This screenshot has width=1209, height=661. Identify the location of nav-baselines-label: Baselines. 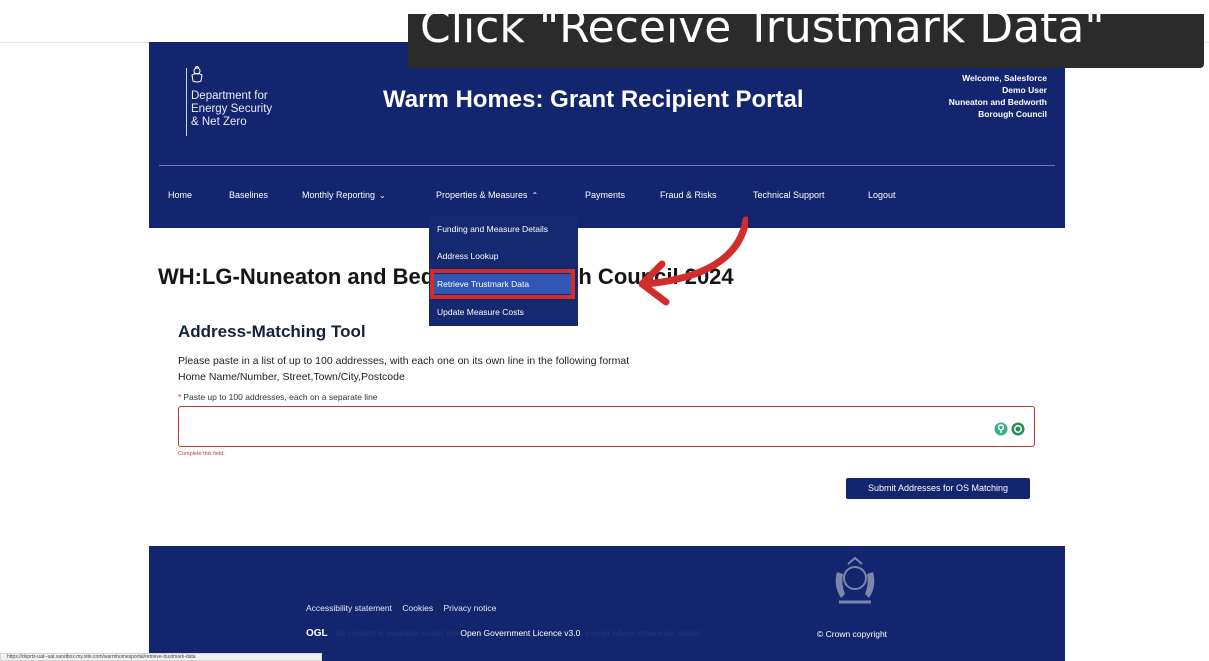
(249, 195).